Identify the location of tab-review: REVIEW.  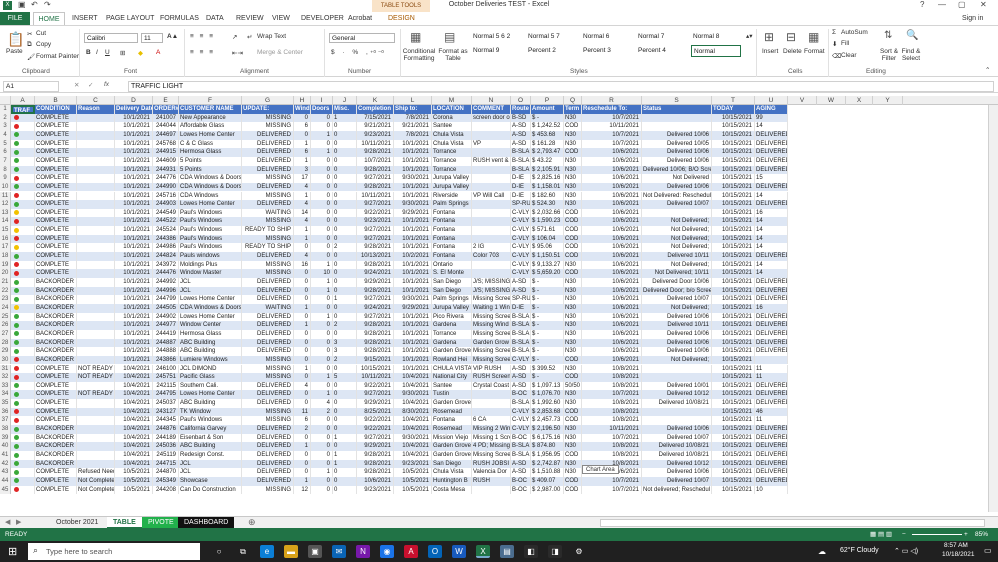
(250, 18).